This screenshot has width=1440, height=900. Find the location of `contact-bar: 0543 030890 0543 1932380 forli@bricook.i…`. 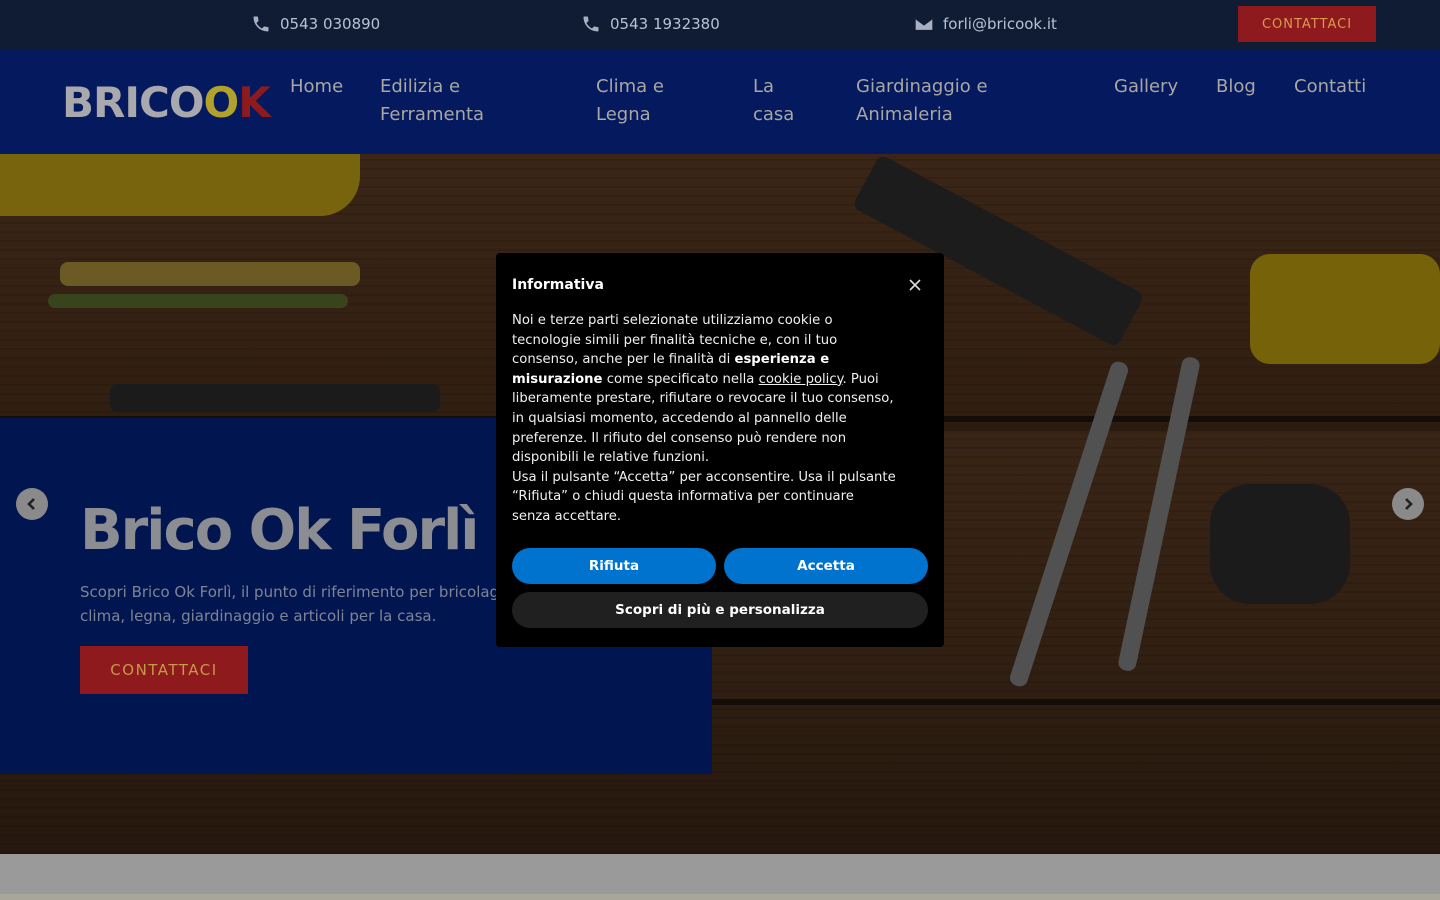

contact-bar: 0543 030890 0543 1932380 forli@bricook.i… is located at coordinates (720, 25).